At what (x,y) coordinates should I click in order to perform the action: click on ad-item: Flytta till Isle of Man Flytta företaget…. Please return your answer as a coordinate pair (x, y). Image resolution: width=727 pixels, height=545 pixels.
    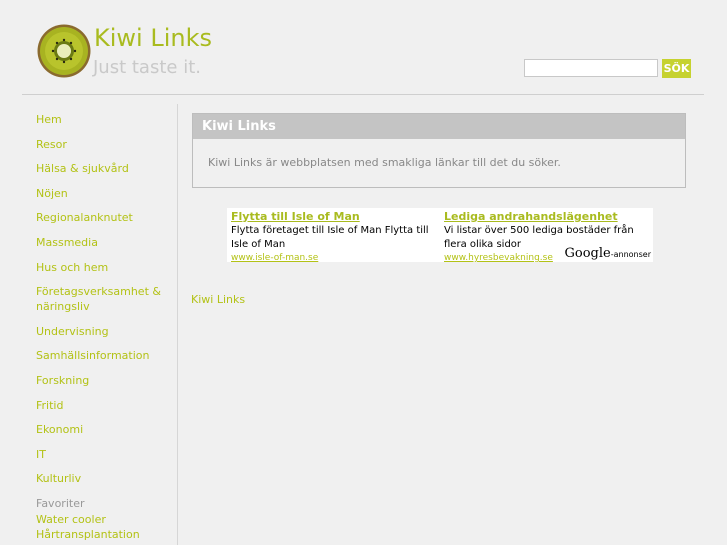
    Looking at the image, I should click on (333, 235).